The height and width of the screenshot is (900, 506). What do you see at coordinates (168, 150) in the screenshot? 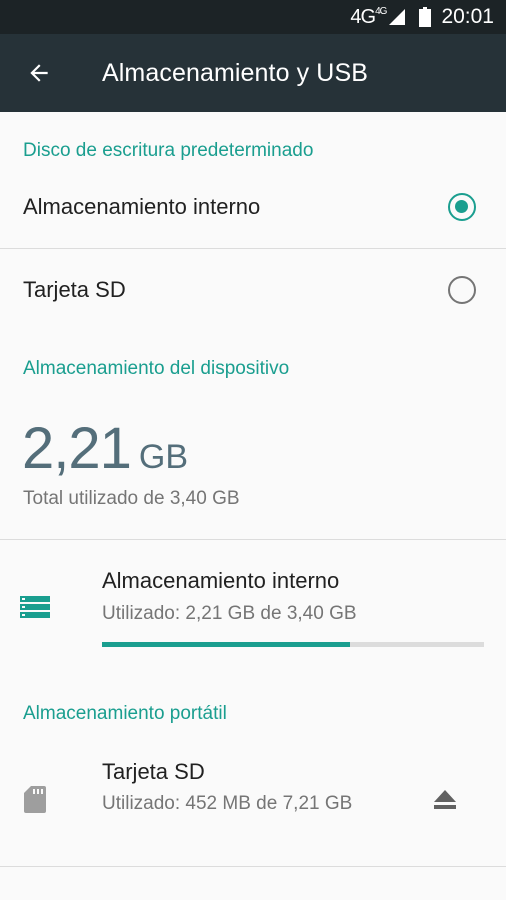
I see `section-header-default-disk: Disco de escritura predeterminado` at bounding box center [168, 150].